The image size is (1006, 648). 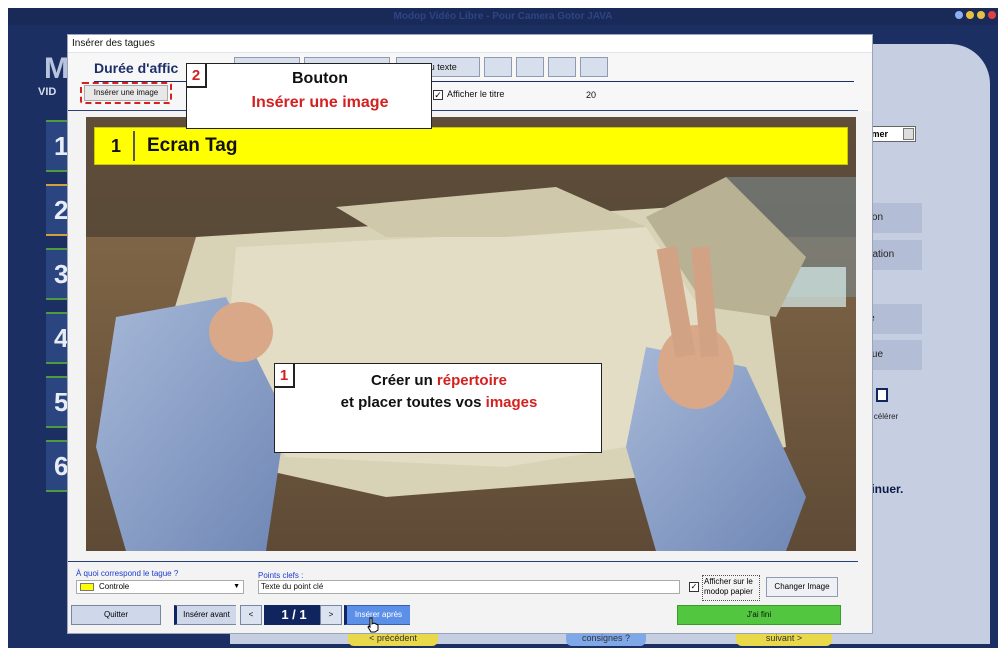 What do you see at coordinates (116, 615) in the screenshot?
I see `quit-button: Quitter` at bounding box center [116, 615].